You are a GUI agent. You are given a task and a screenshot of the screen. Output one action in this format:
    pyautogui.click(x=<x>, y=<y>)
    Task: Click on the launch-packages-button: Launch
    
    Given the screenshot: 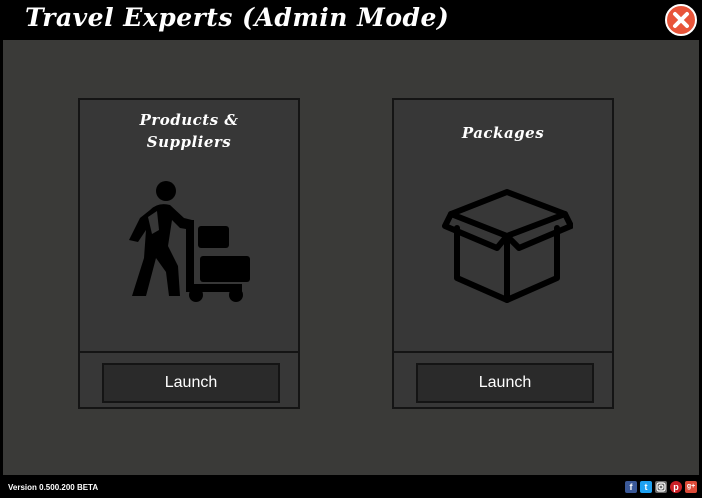 What is the action you would take?
    pyautogui.click(x=505, y=383)
    